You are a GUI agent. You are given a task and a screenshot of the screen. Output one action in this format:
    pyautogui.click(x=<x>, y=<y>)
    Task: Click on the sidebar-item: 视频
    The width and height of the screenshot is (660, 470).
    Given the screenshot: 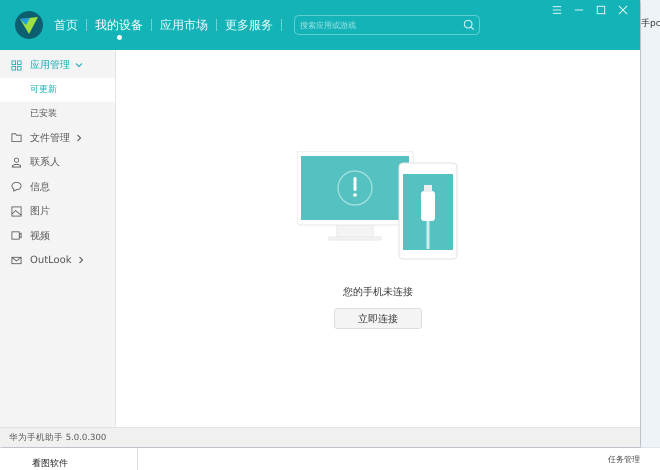 What is the action you would take?
    pyautogui.click(x=57, y=236)
    